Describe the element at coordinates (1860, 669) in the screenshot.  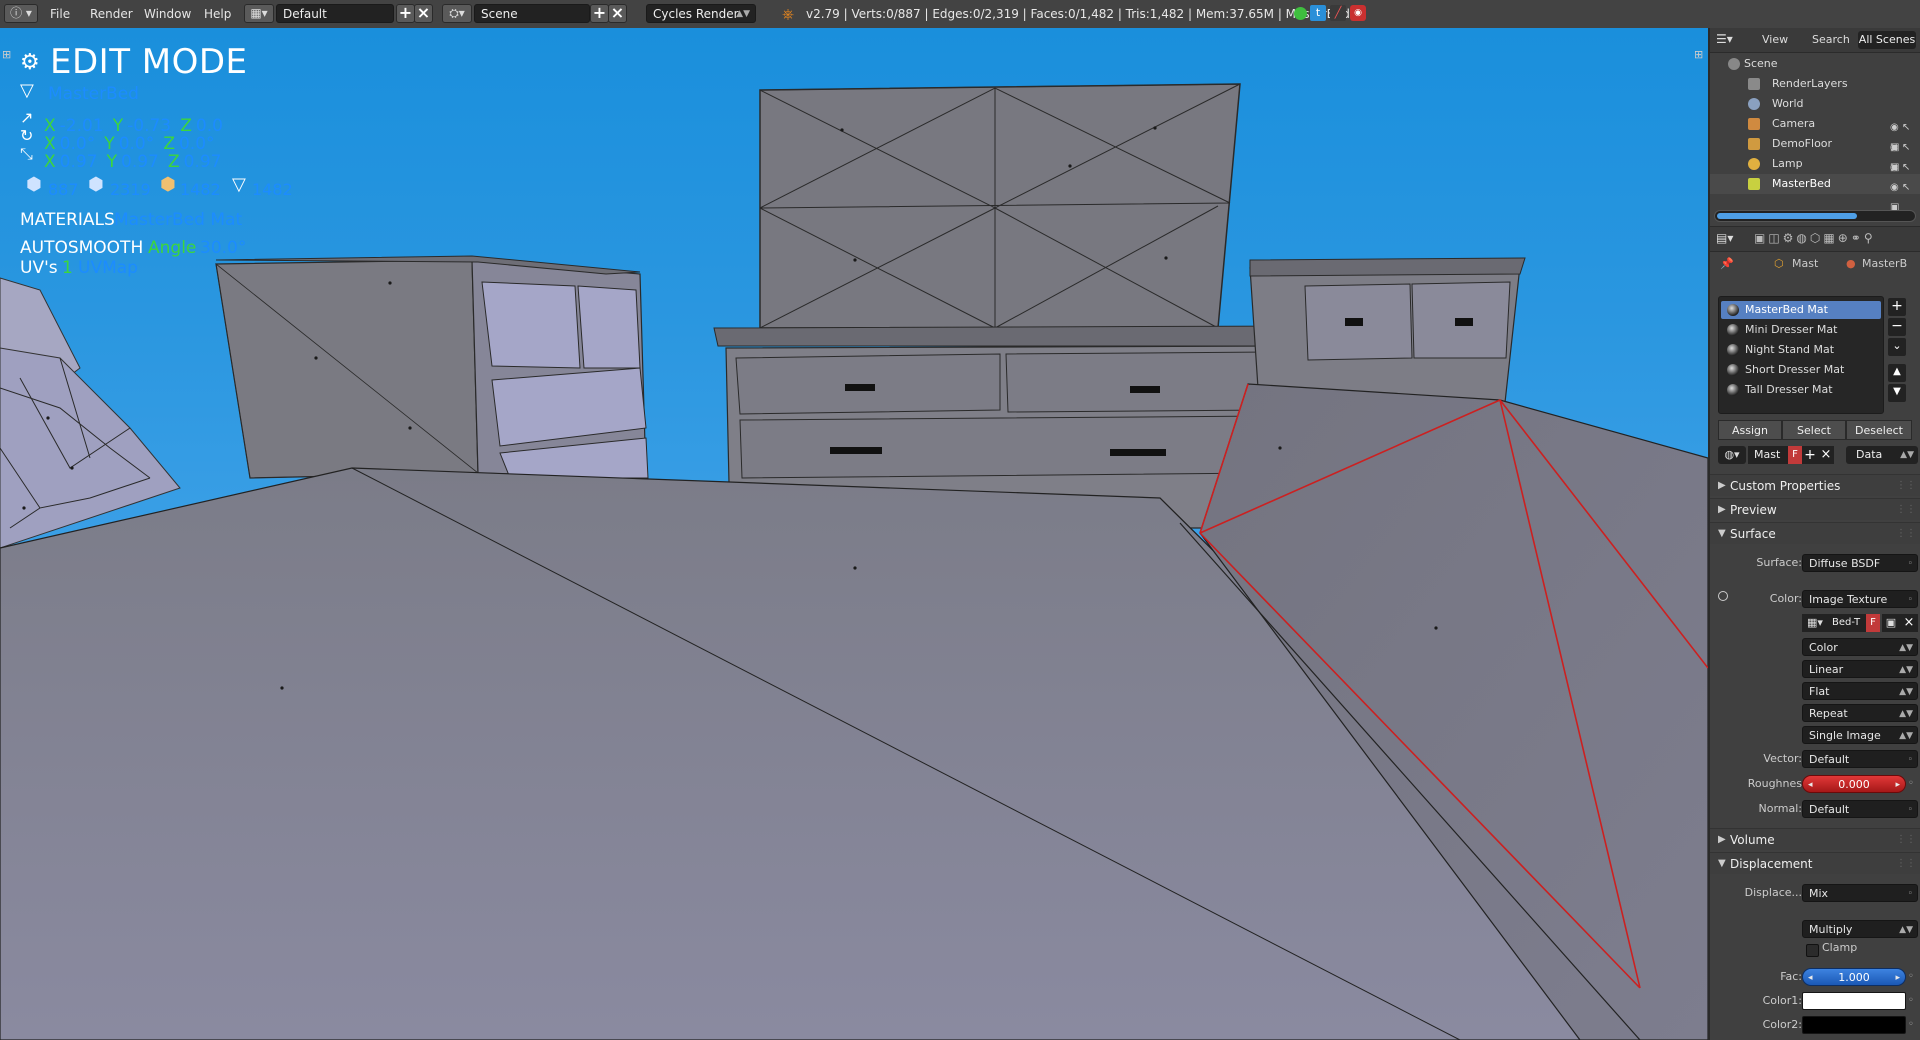
I see `image-interpolation-dropdown: Linear ▲▼` at that location.